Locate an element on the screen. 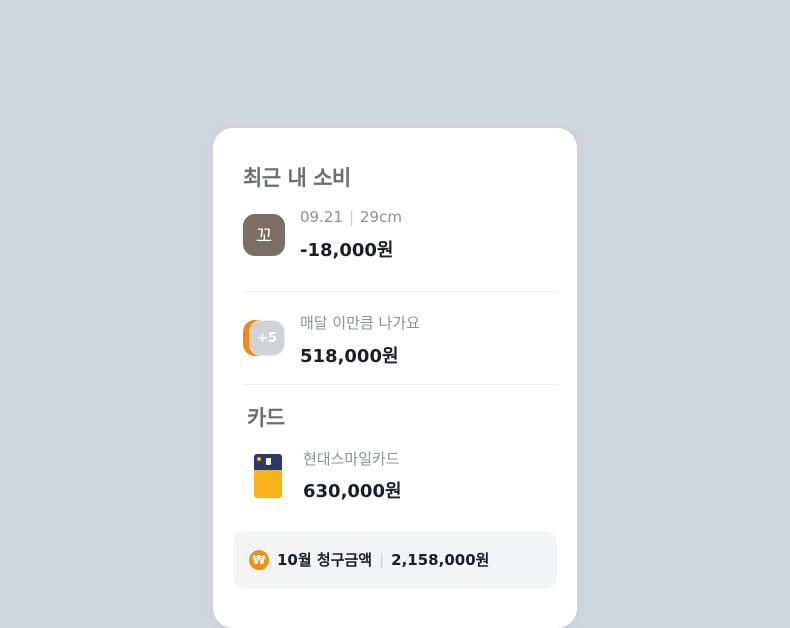  recent-spending-title: 최근 내 소비 is located at coordinates (297, 178).